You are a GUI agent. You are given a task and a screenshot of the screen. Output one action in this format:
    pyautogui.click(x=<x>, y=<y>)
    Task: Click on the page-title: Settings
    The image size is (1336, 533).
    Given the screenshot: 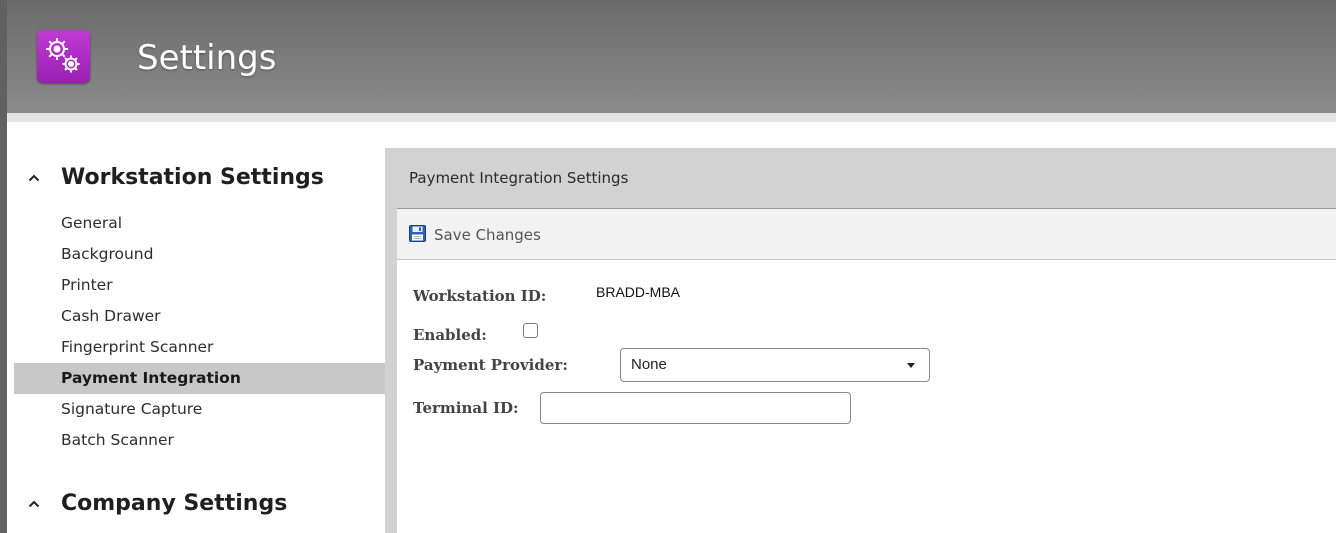 What is the action you would take?
    pyautogui.click(x=207, y=58)
    